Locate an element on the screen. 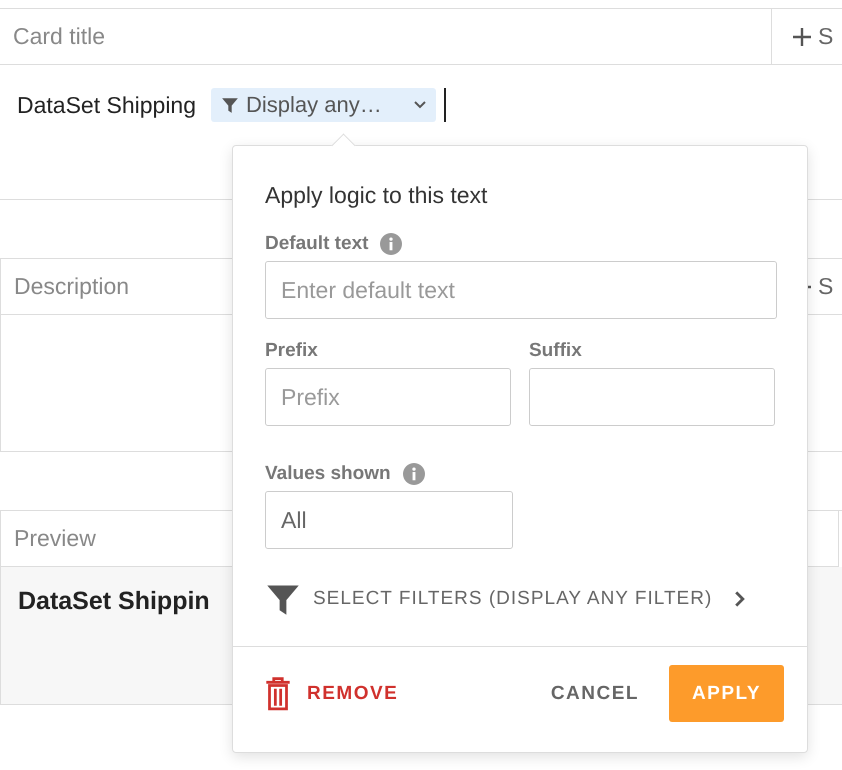 The width and height of the screenshot is (842, 770). field-label: Values shown is located at coordinates (328, 474).